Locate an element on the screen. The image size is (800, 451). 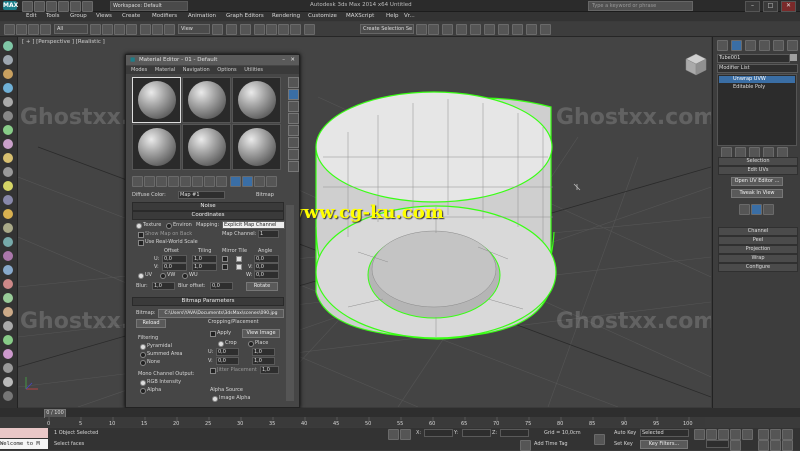
go-to-start-icon is located at coordinates (699, 434).